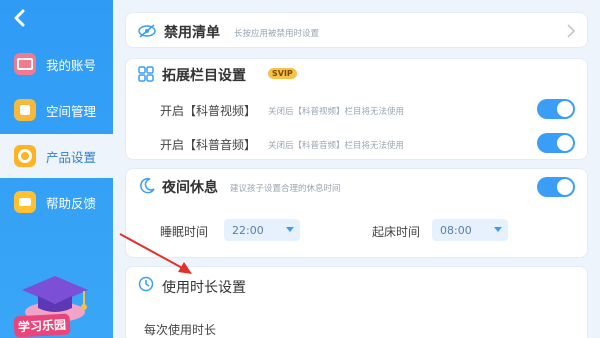 Image resolution: width=600 pixels, height=338 pixels. What do you see at coordinates (25, 64) in the screenshot?
I see `account-icon` at bounding box center [25, 64].